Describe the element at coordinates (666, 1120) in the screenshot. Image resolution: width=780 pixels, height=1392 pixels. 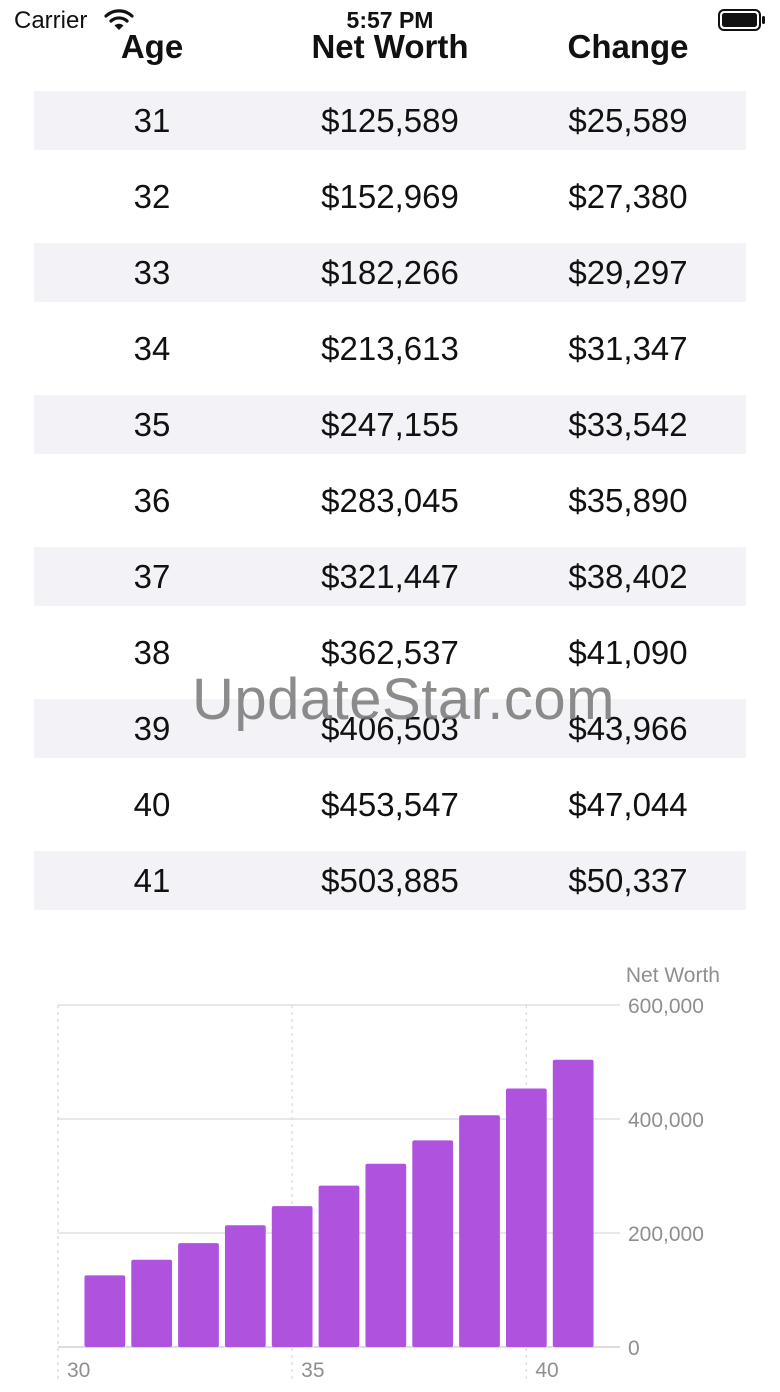
I see `y-tick-label: 400,000` at that location.